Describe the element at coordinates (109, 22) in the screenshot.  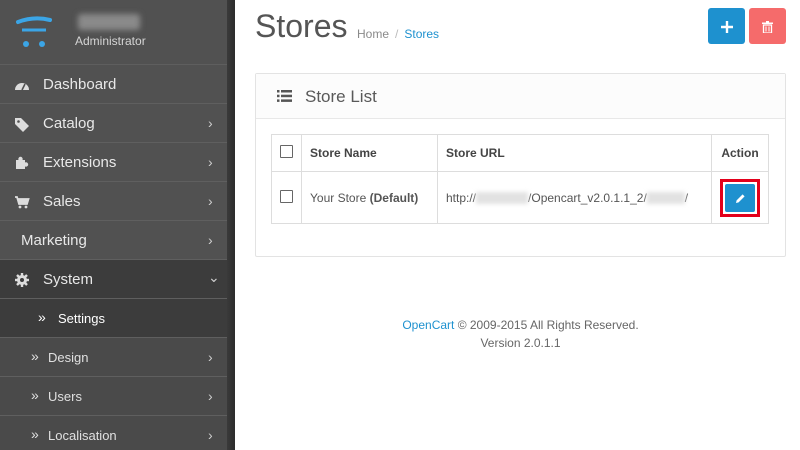
I see `username-blurred` at that location.